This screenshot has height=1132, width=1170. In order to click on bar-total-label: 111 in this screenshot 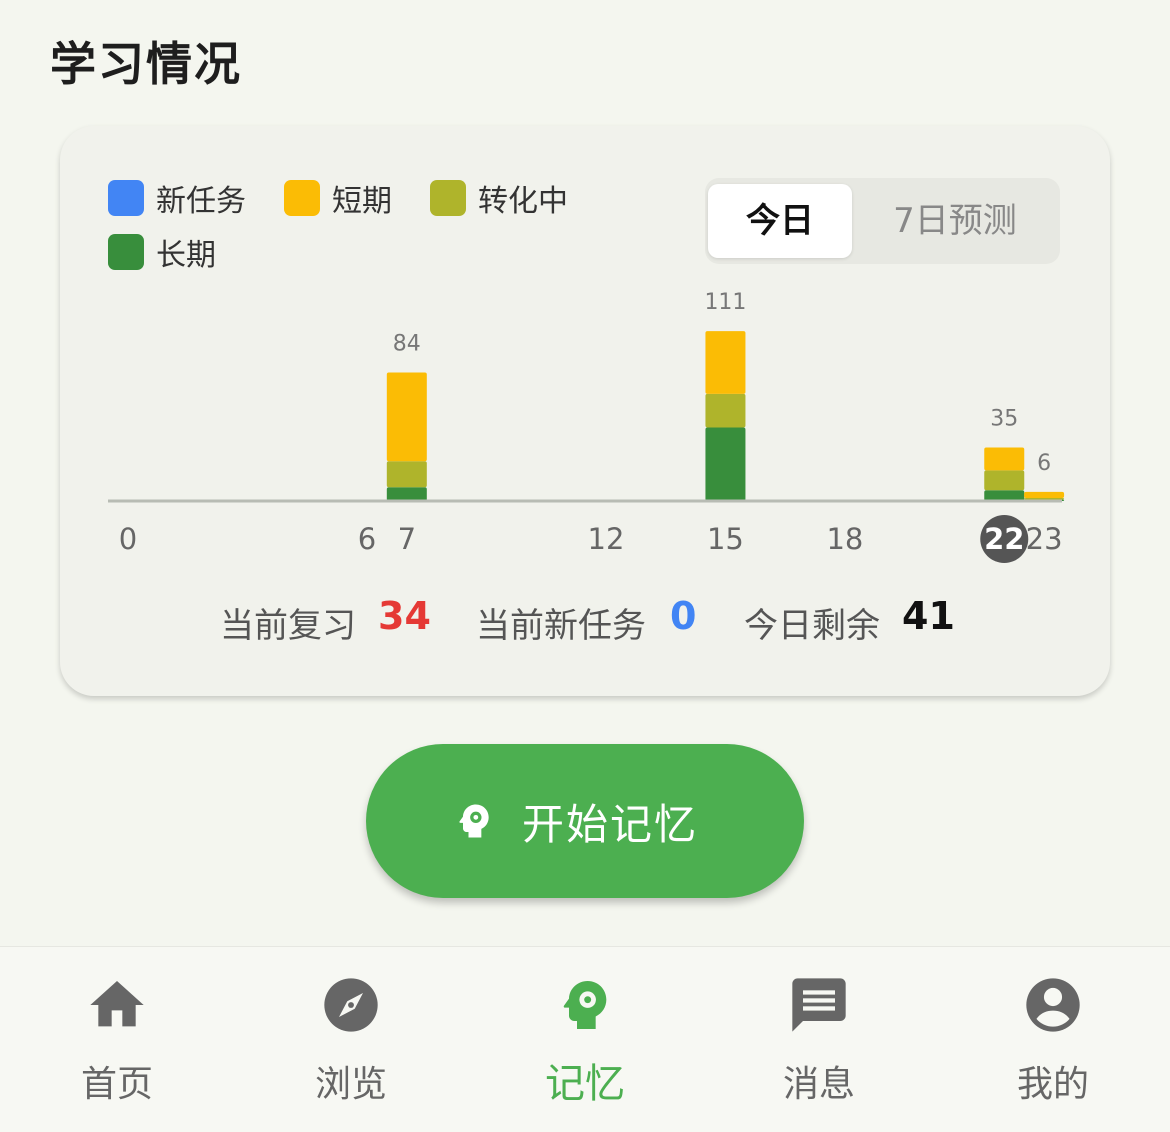, I will do `click(725, 302)`.